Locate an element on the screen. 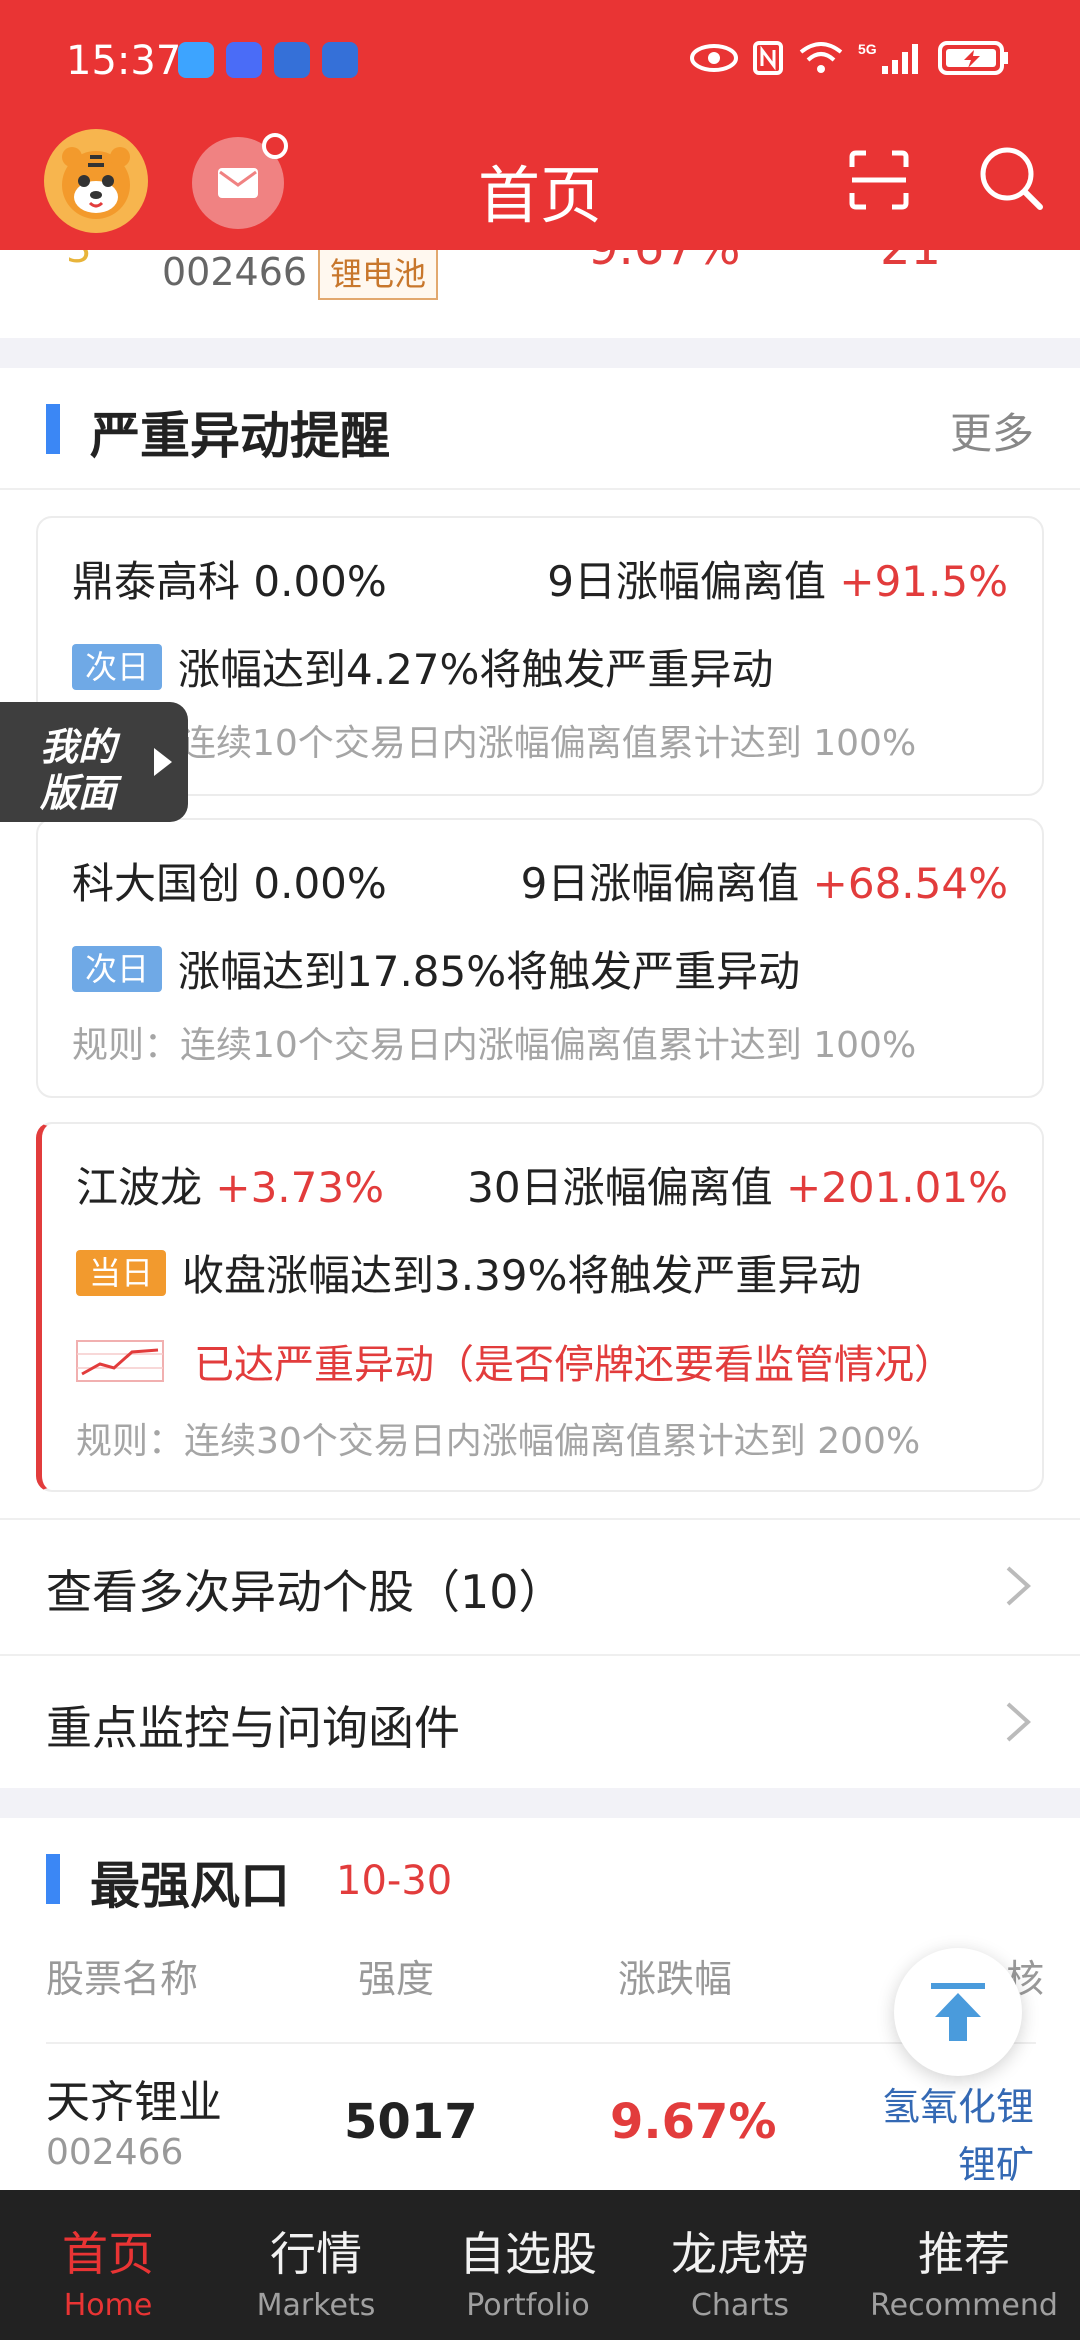 This screenshot has width=1080, height=2340. stock-name: 天齐锂业 is located at coordinates (134, 2102).